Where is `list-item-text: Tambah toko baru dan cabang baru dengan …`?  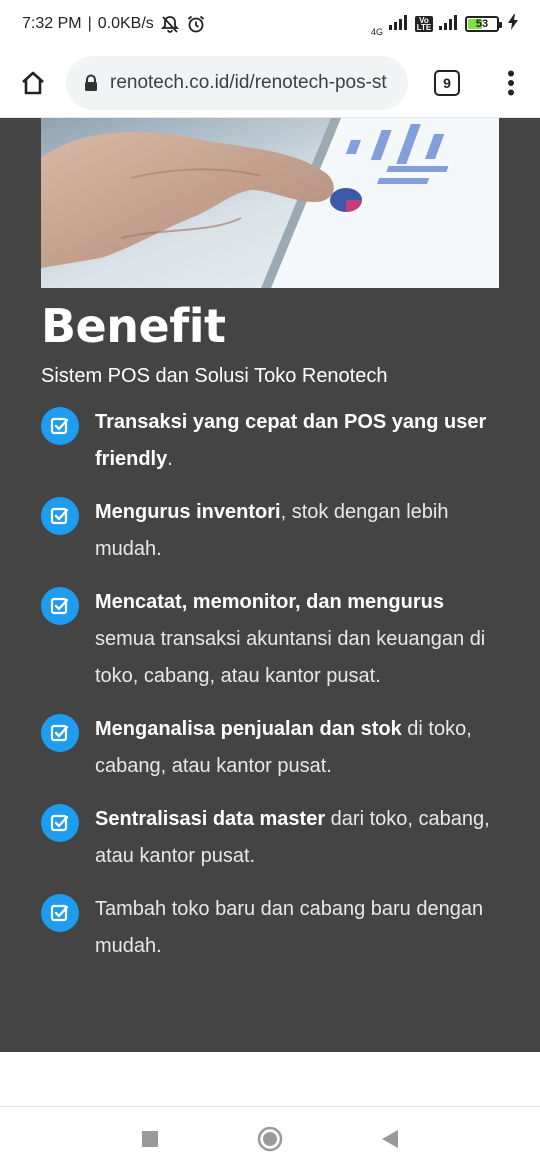
list-item-text: Tambah toko baru dan cabang baru dengan … is located at coordinates (295, 928).